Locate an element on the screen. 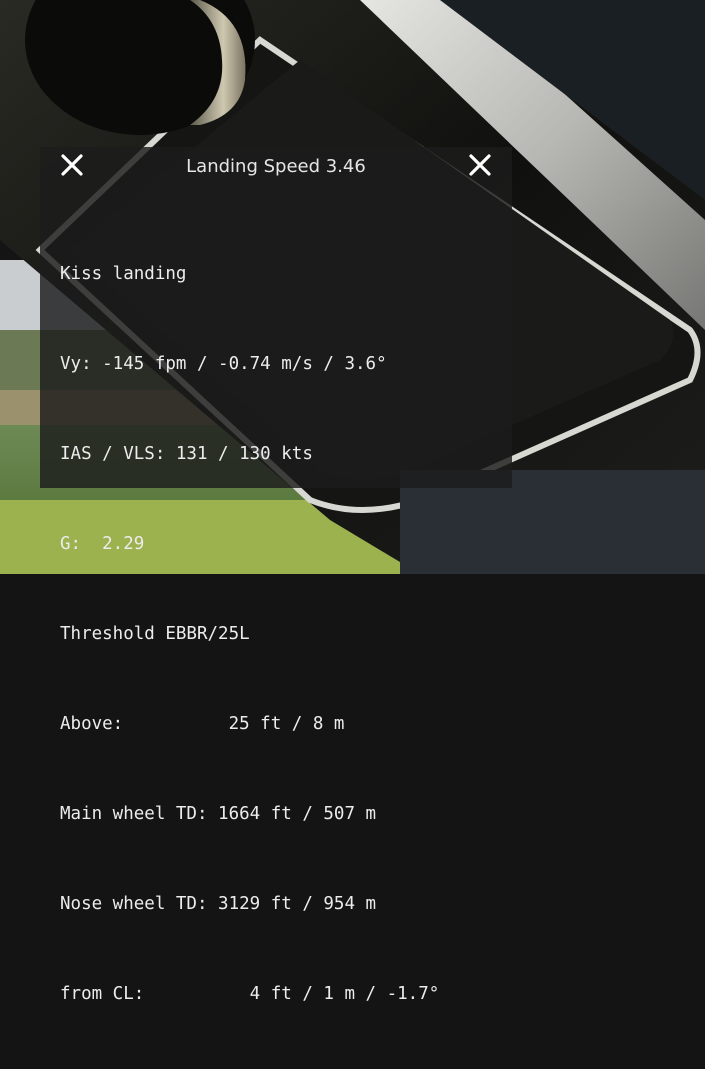 This screenshot has width=705, height=1069. report-line-from-cl: from CL: 4 ft / 1 m / -1.7° is located at coordinates (250, 994).